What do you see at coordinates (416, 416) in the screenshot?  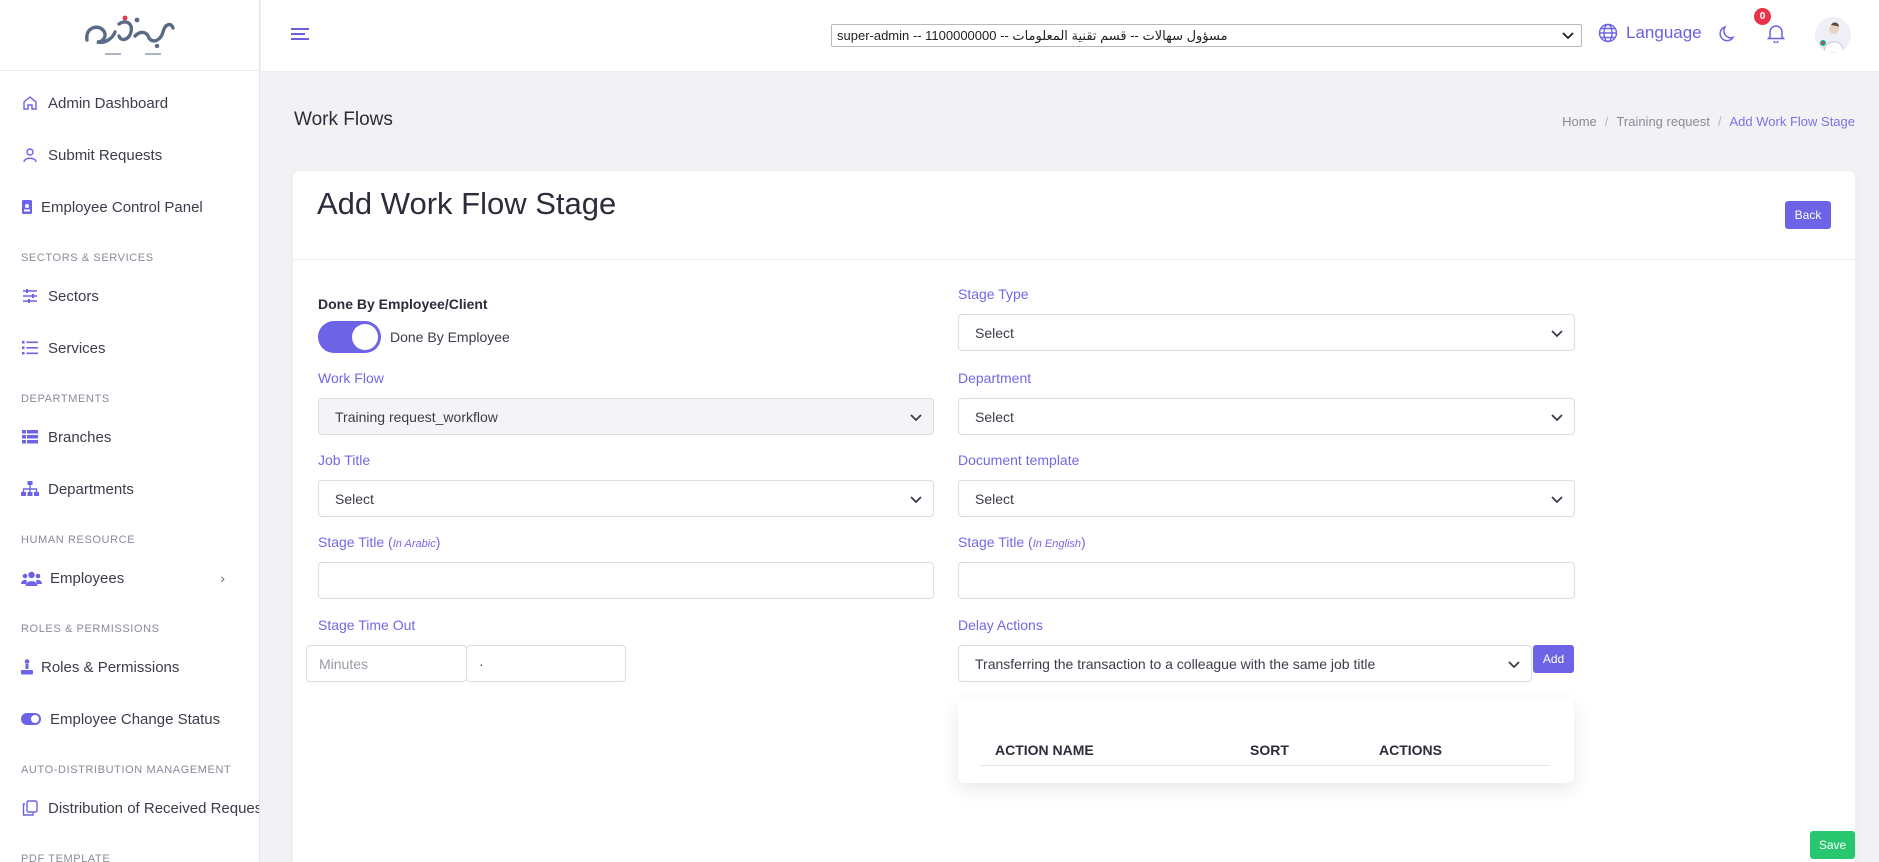 I see `work-flow-value: Training request_workflow` at bounding box center [416, 416].